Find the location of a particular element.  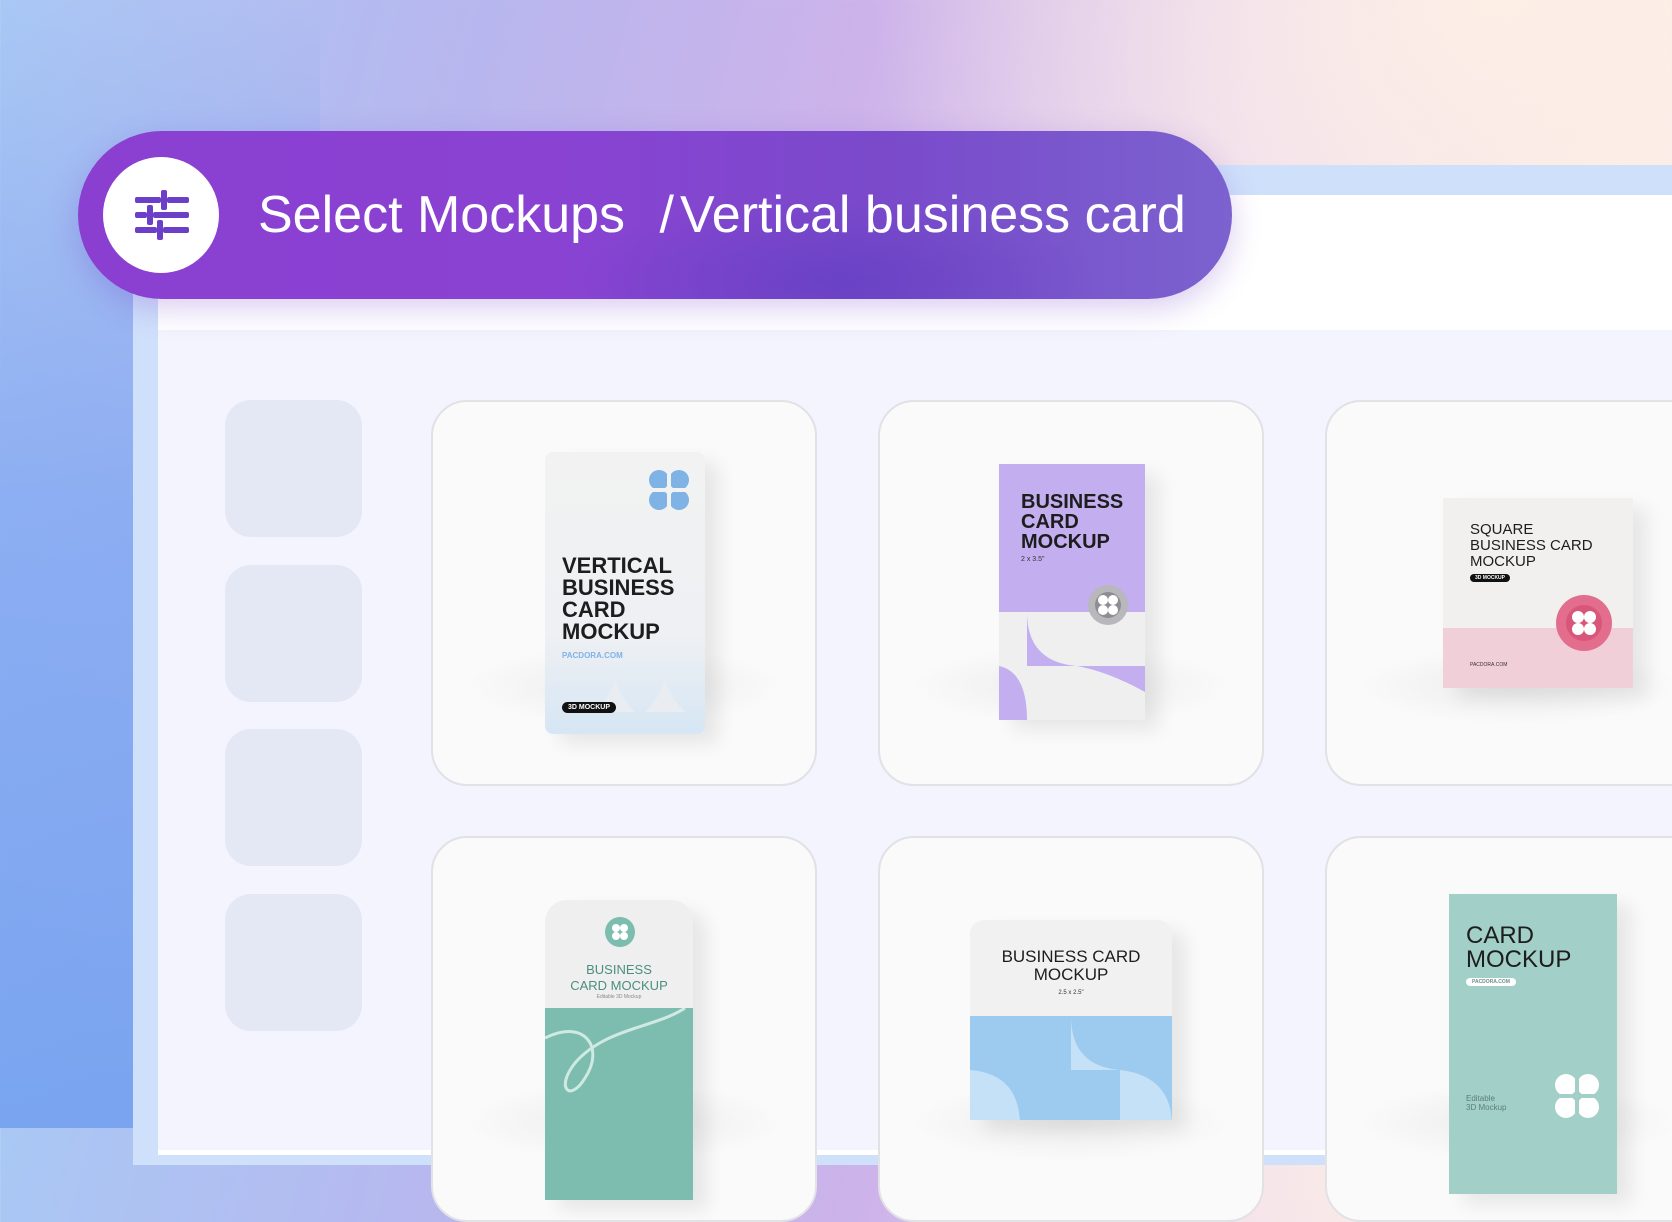

mockup-card-business-blue: BUSINESS CARD MOCKUP 2.5 x 2.5" is located at coordinates (1071, 1029).